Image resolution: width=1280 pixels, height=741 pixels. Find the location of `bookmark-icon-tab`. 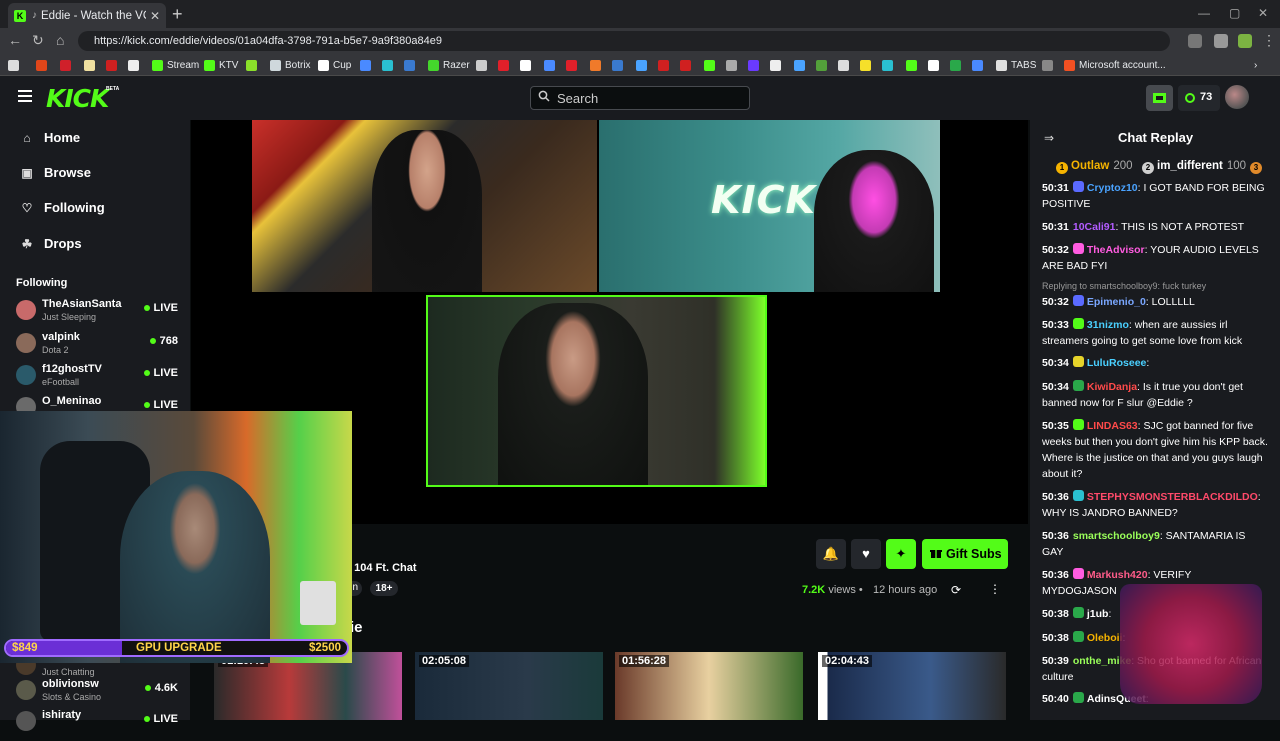

bookmark-icon-tab is located at coordinates (15, 65).